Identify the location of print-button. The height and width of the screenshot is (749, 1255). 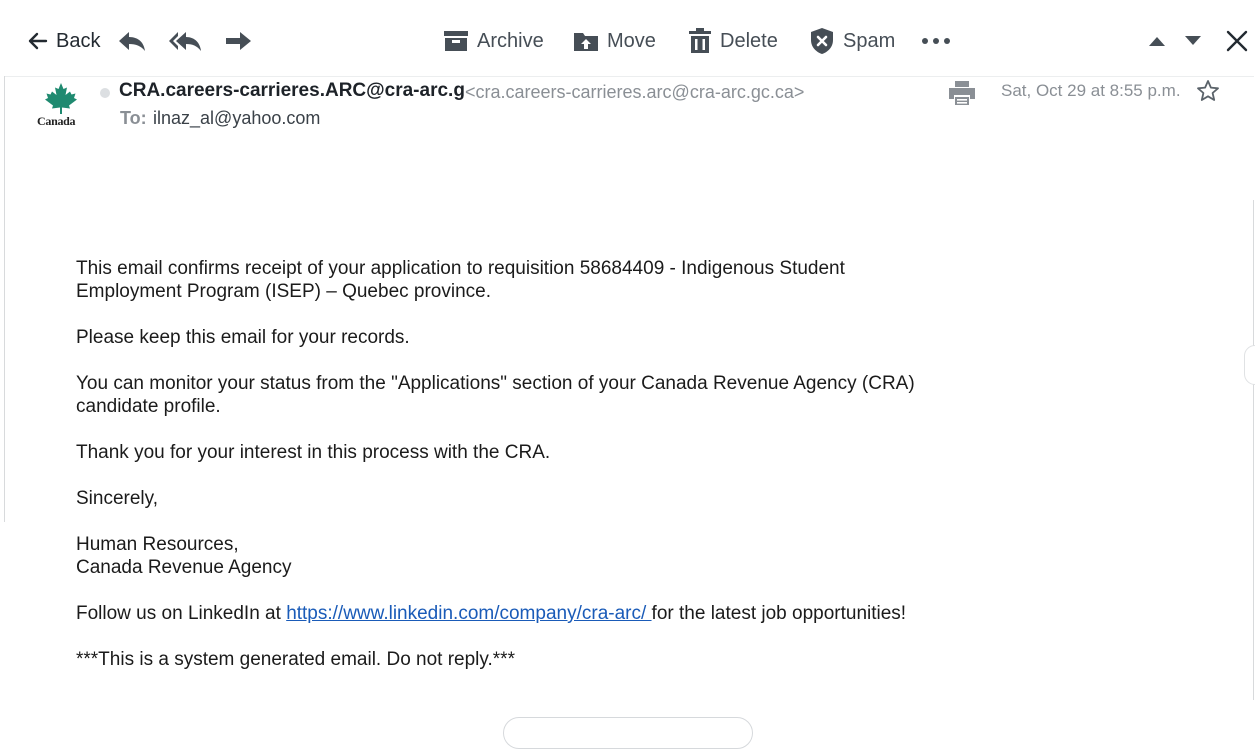
(962, 95).